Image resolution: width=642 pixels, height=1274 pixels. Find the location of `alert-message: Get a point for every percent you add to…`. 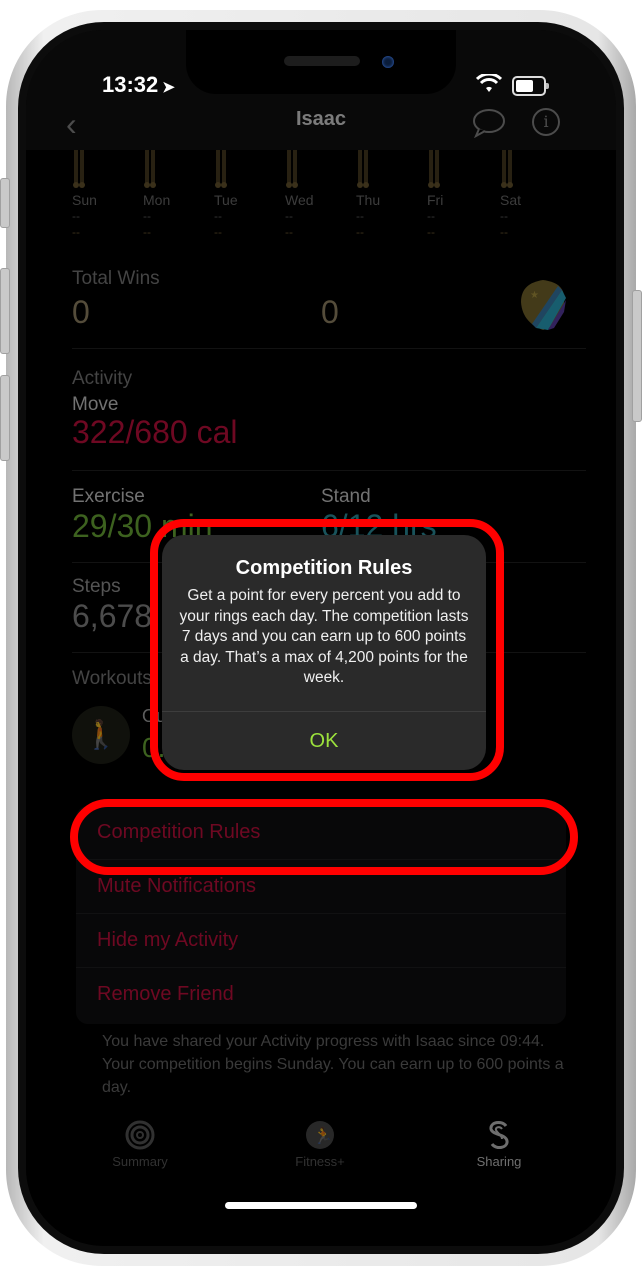

alert-message: Get a point for every percent you add to… is located at coordinates (324, 636).